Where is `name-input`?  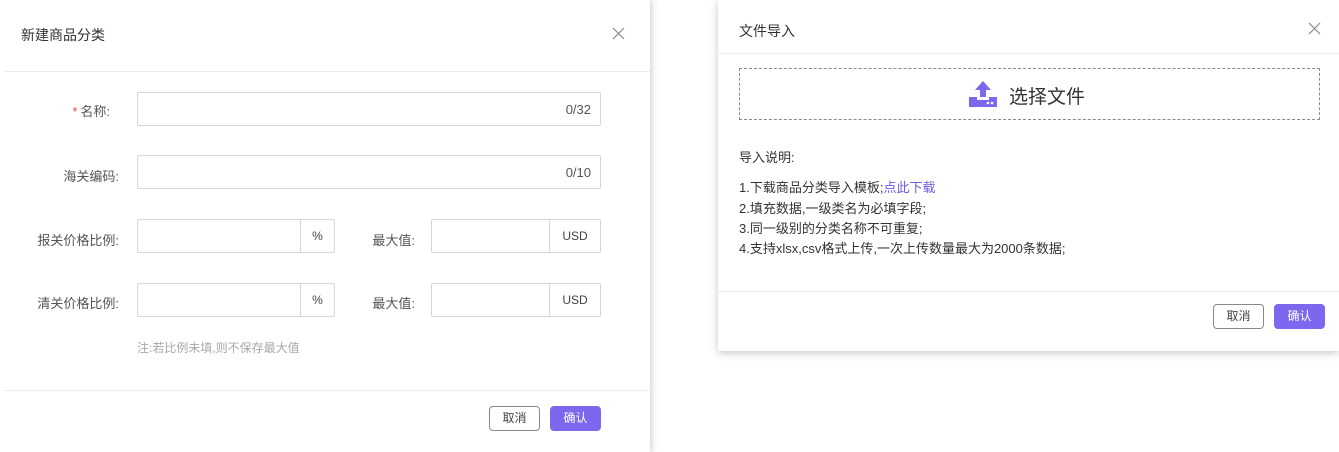
name-input is located at coordinates (338, 109).